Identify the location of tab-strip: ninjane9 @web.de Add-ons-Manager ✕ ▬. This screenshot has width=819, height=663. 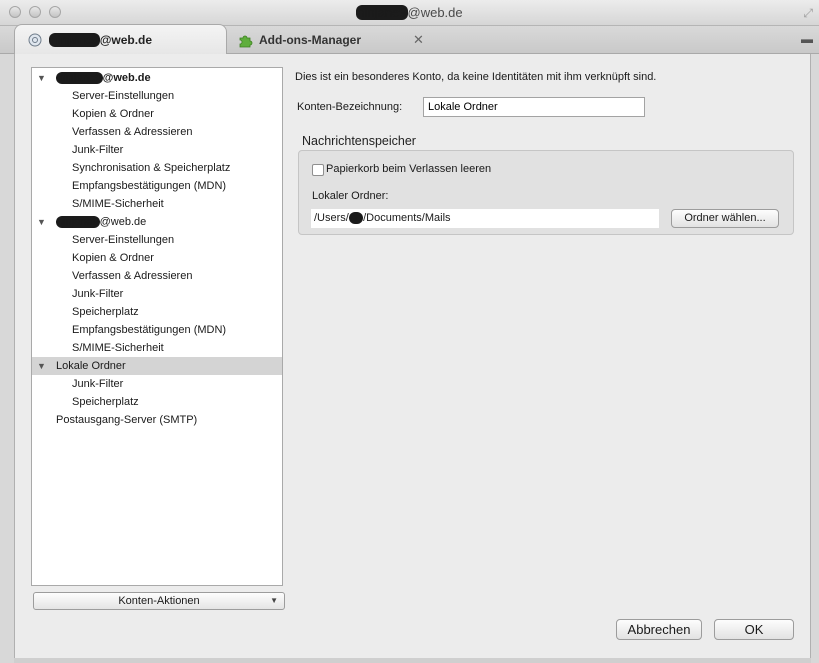
(409, 39).